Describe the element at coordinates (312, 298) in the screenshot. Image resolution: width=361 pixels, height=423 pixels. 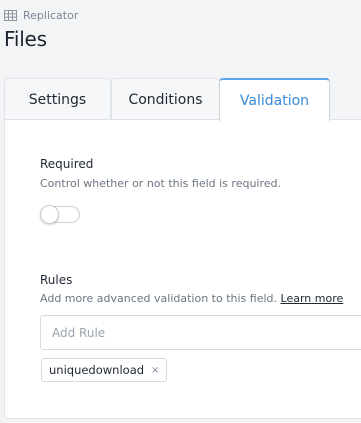
I see `learn-more-link: Learn more` at that location.